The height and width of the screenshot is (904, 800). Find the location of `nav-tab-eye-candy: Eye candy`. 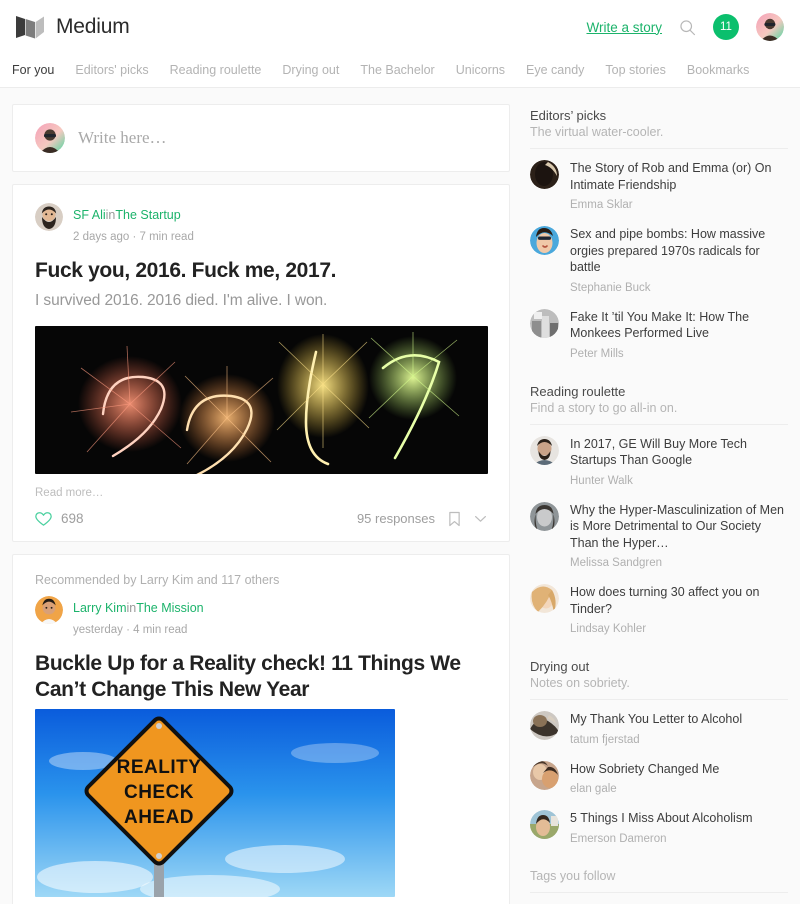

nav-tab-eye-candy: Eye candy is located at coordinates (555, 70).